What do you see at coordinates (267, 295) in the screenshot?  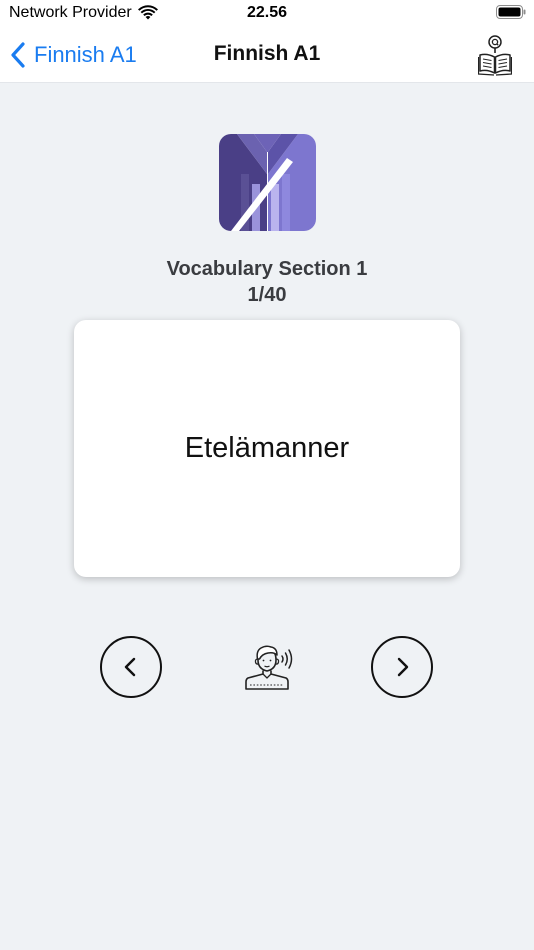 I see `section-progress: 1/40` at bounding box center [267, 295].